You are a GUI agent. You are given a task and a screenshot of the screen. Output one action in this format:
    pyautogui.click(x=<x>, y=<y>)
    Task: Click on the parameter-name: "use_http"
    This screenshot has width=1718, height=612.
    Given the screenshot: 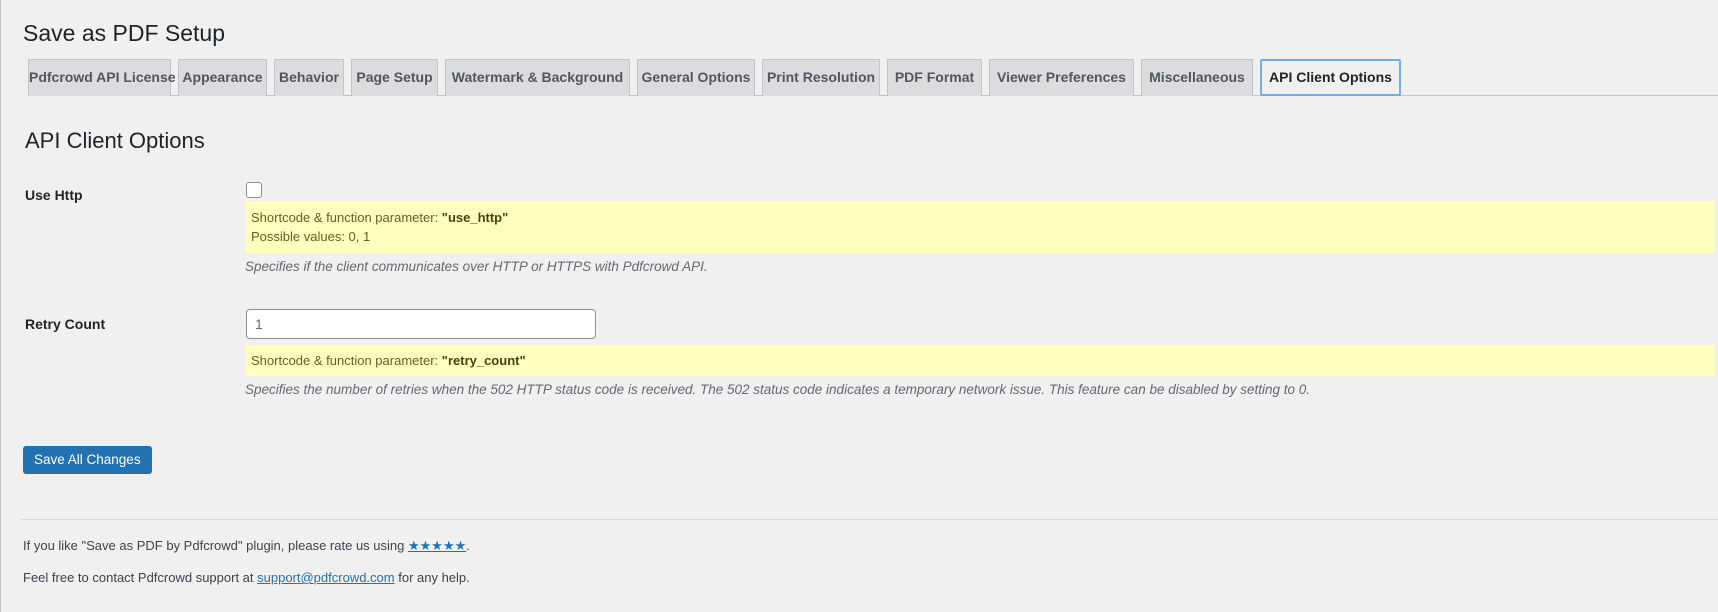 What is the action you would take?
    pyautogui.click(x=475, y=217)
    